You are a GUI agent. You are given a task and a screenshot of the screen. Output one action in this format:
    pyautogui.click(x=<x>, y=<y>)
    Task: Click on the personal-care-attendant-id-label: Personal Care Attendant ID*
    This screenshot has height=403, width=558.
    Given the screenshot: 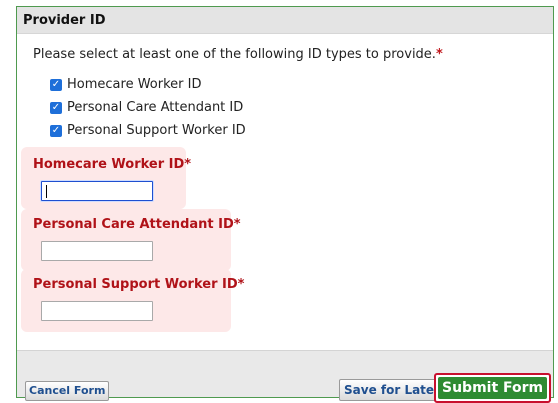 What is the action you would take?
    pyautogui.click(x=137, y=224)
    